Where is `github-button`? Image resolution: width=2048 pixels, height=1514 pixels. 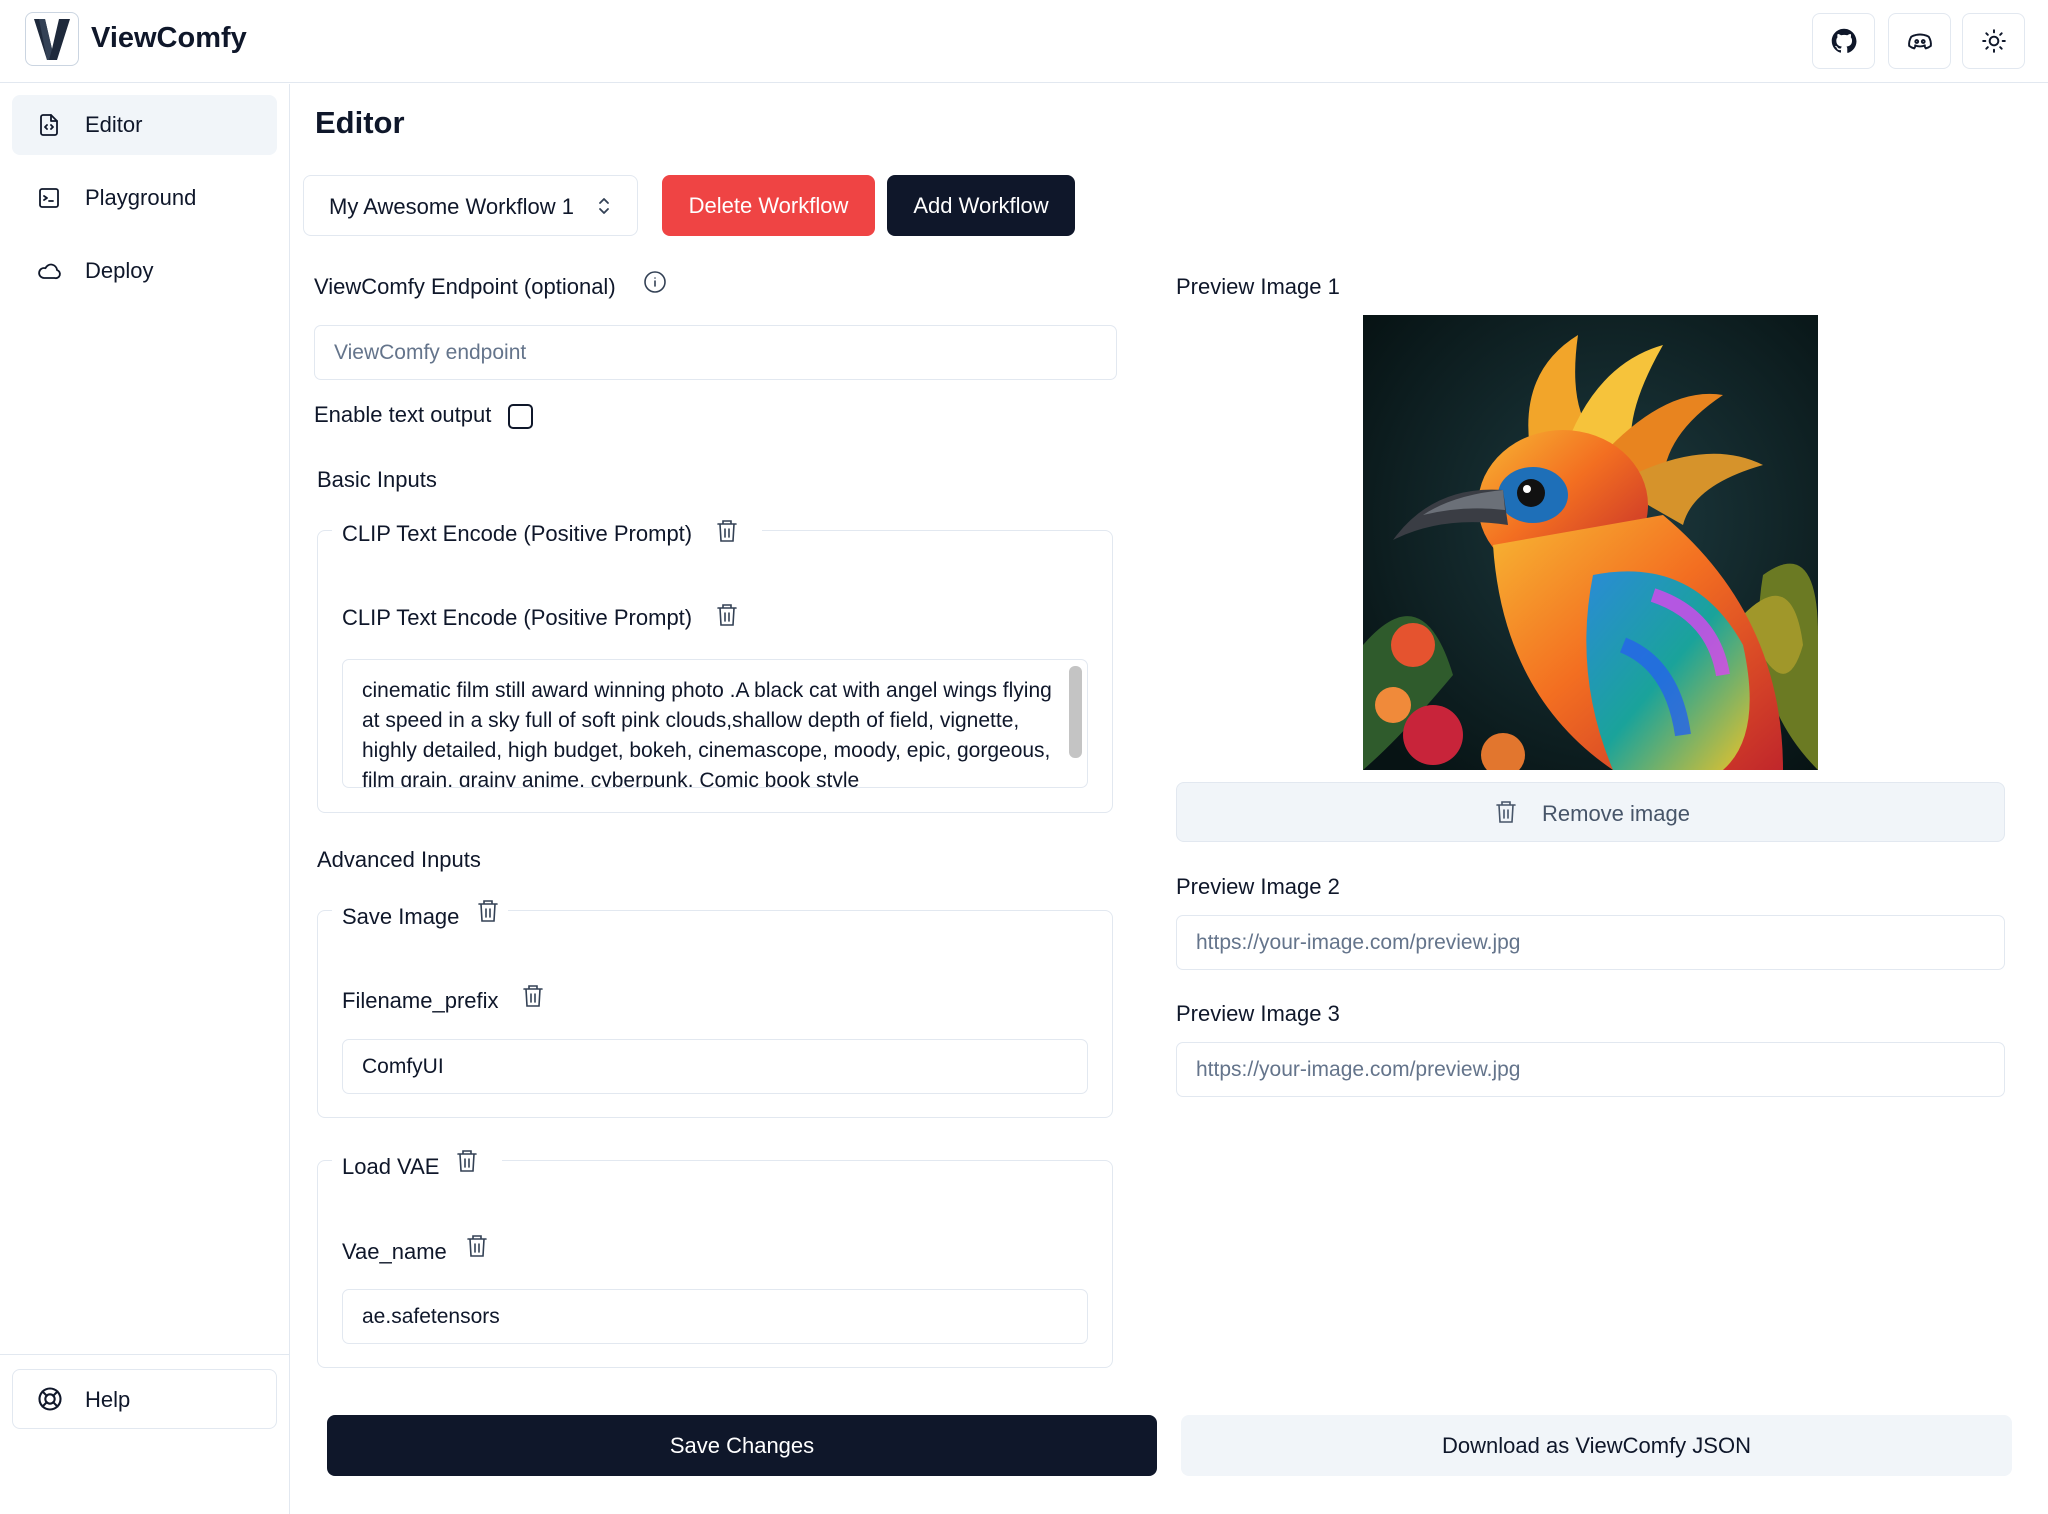
github-button is located at coordinates (1843, 41).